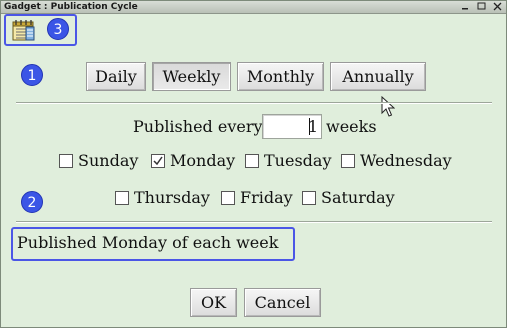 This screenshot has height=328, width=507. I want to click on saturday-label: Saturday, so click(358, 197).